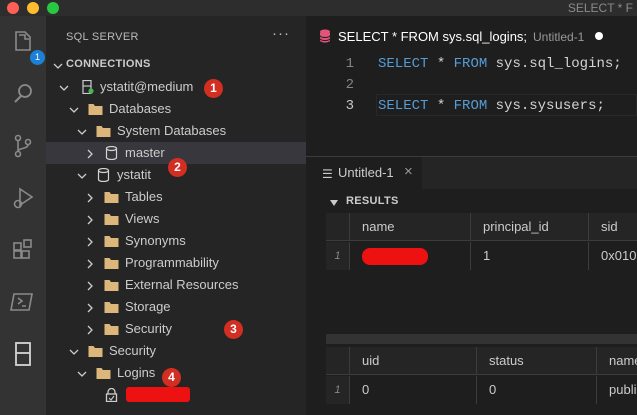 This screenshot has width=637, height=415. I want to click on tree-item-server-security: Security, so click(176, 351).